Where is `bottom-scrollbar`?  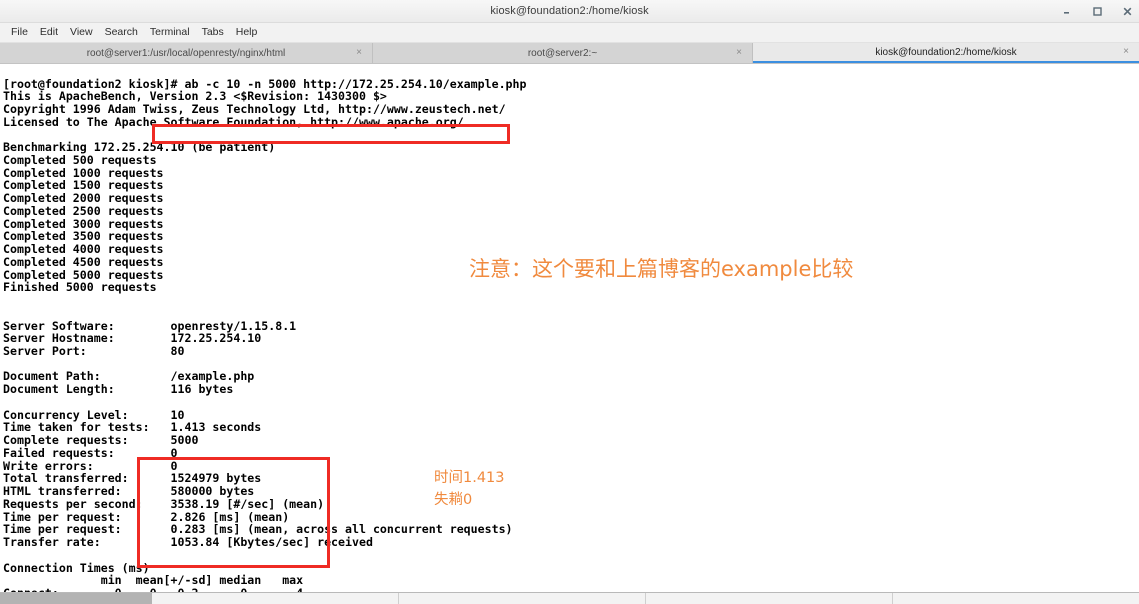 bottom-scrollbar is located at coordinates (569, 598).